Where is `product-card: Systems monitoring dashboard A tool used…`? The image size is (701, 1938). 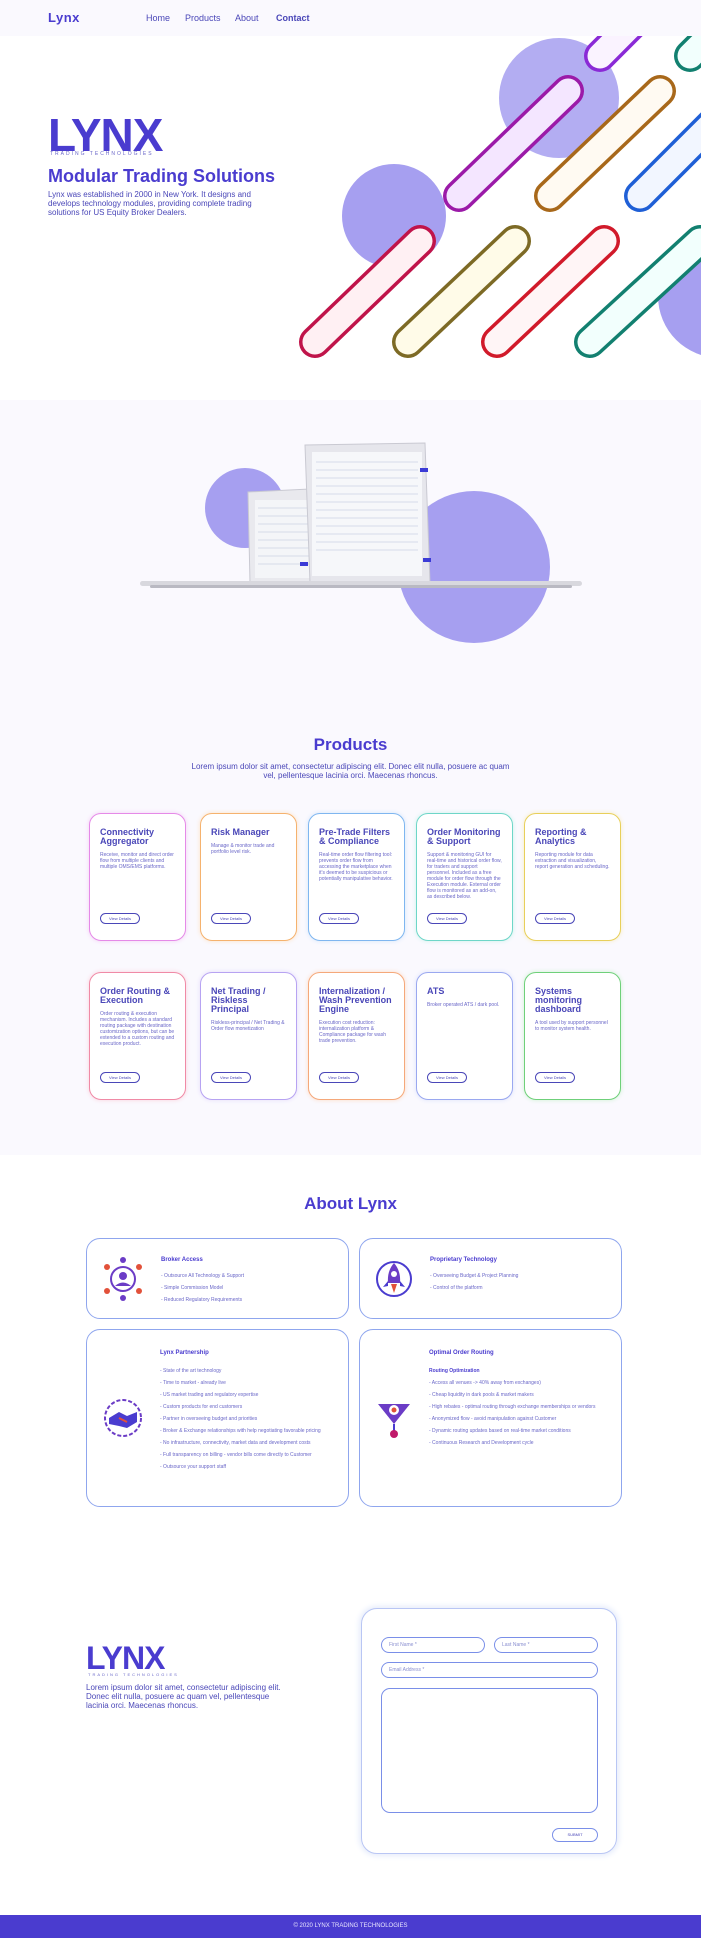 product-card: Systems monitoring dashboard A tool used… is located at coordinates (572, 1036).